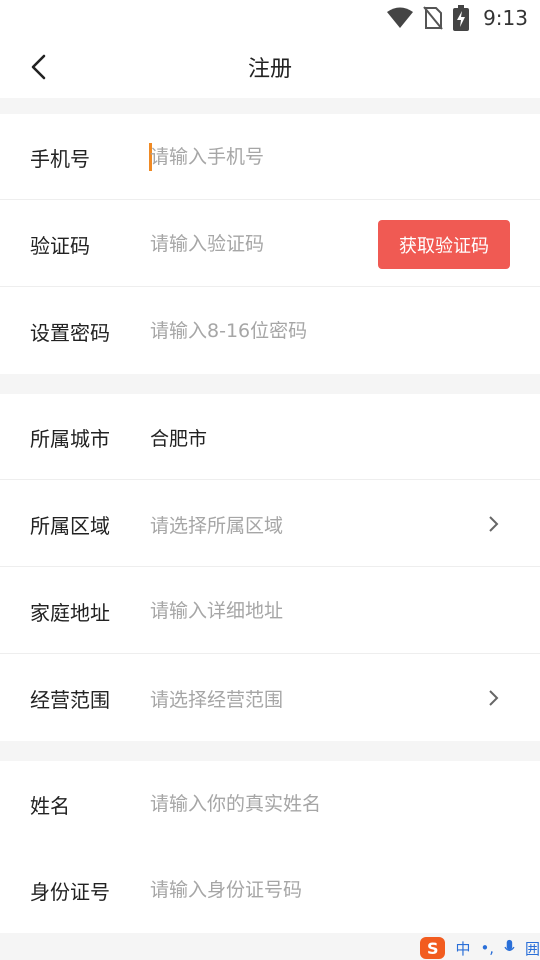 This screenshot has height=960, width=540. I want to click on phone-row: 手机号, so click(270, 157).